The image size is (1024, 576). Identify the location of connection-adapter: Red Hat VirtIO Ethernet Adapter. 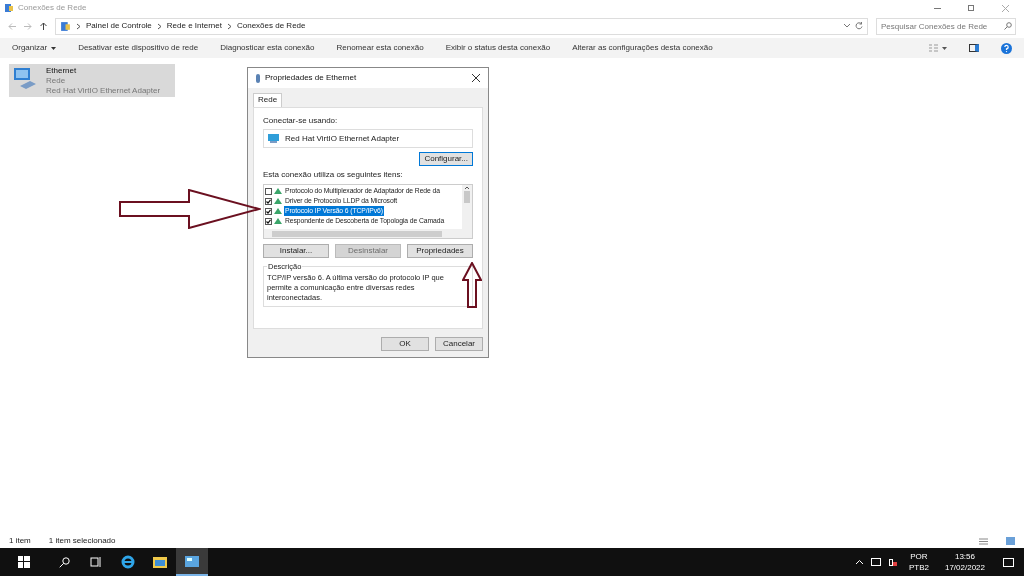
(103, 91).